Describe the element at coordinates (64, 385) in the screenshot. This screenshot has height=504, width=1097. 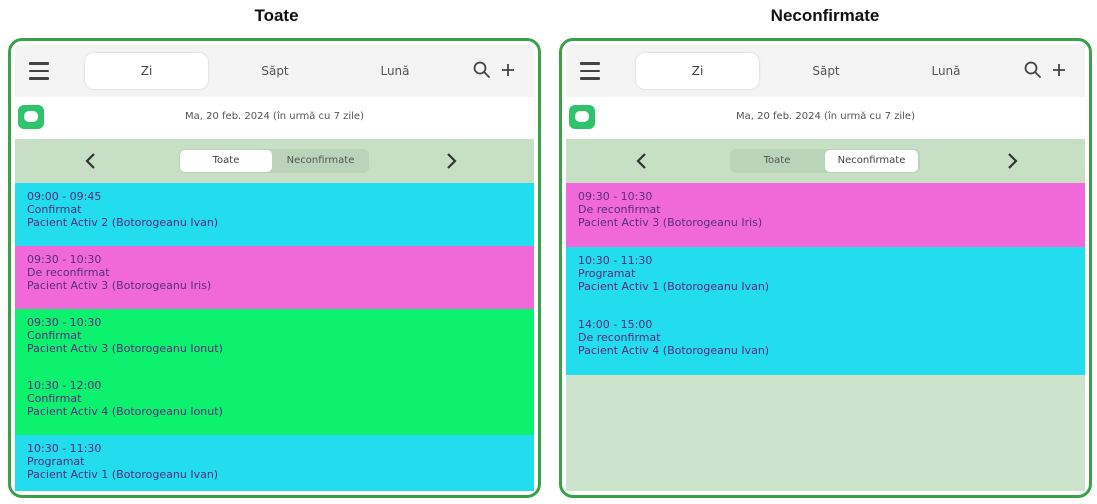
I see `appointment-time: 10:30 - 12:00` at that location.